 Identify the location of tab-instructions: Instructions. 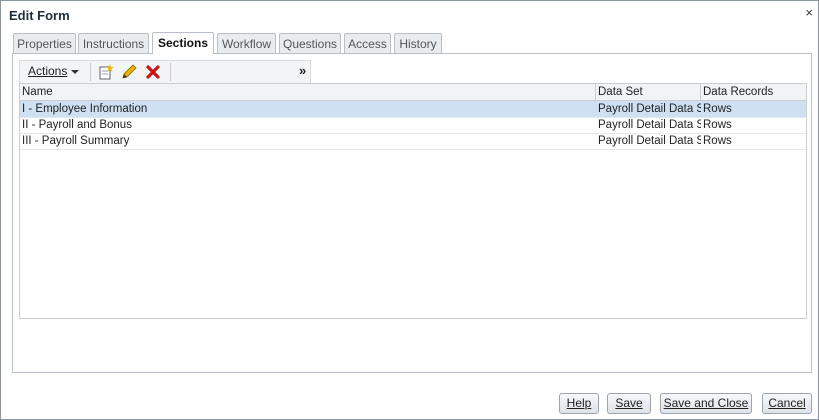
(113, 43).